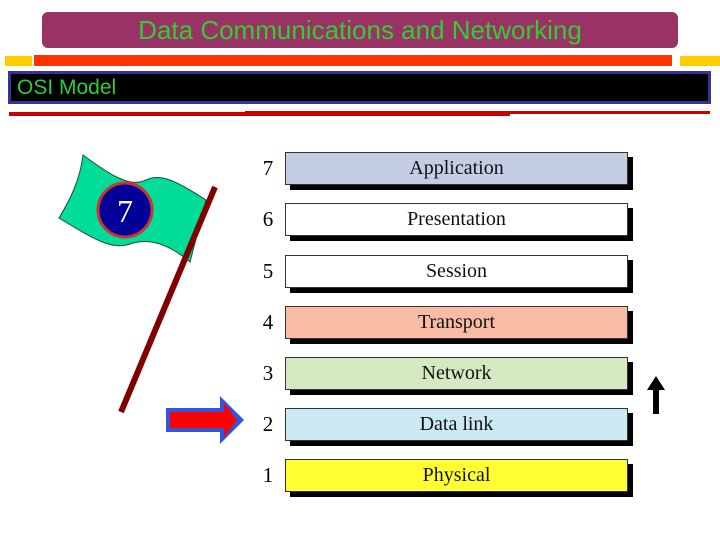  Describe the element at coordinates (268, 219) in the screenshot. I see `layer-number: 6` at that location.